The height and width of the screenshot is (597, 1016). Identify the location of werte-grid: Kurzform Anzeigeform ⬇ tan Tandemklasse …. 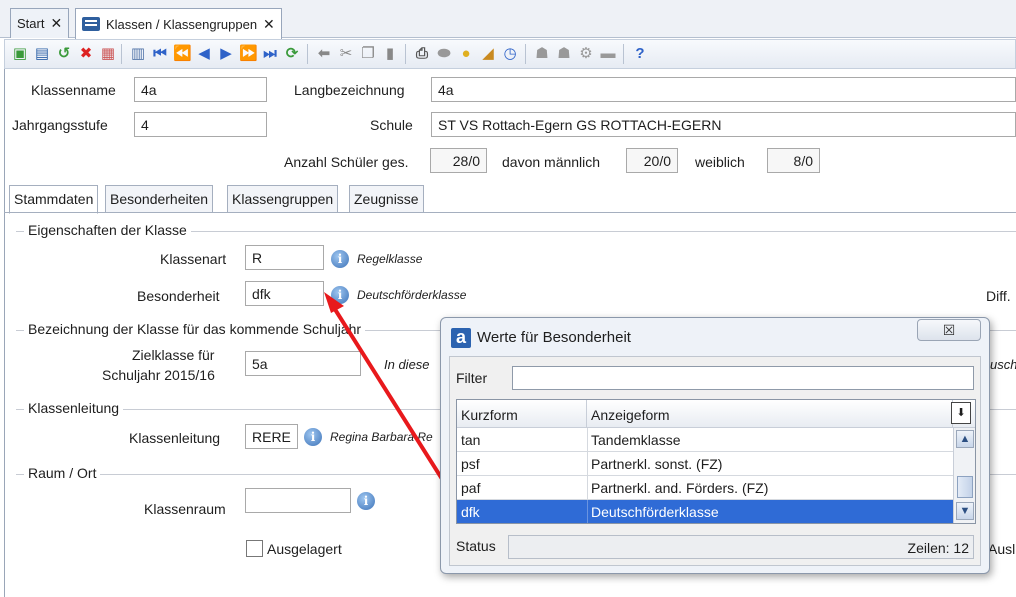
(716, 461).